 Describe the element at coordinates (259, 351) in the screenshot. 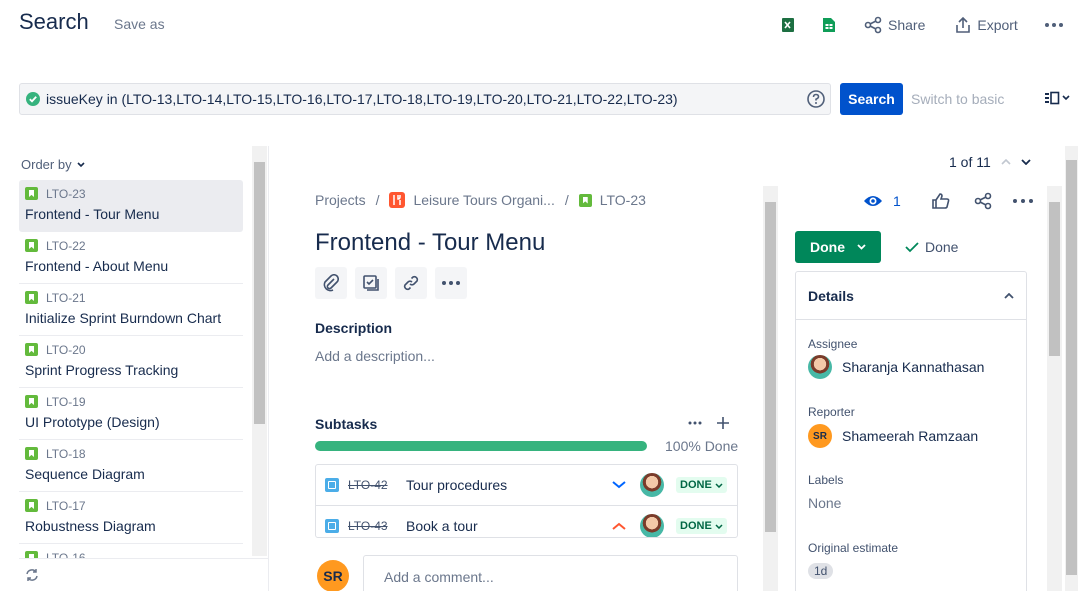

I see `left-scrollbar` at that location.